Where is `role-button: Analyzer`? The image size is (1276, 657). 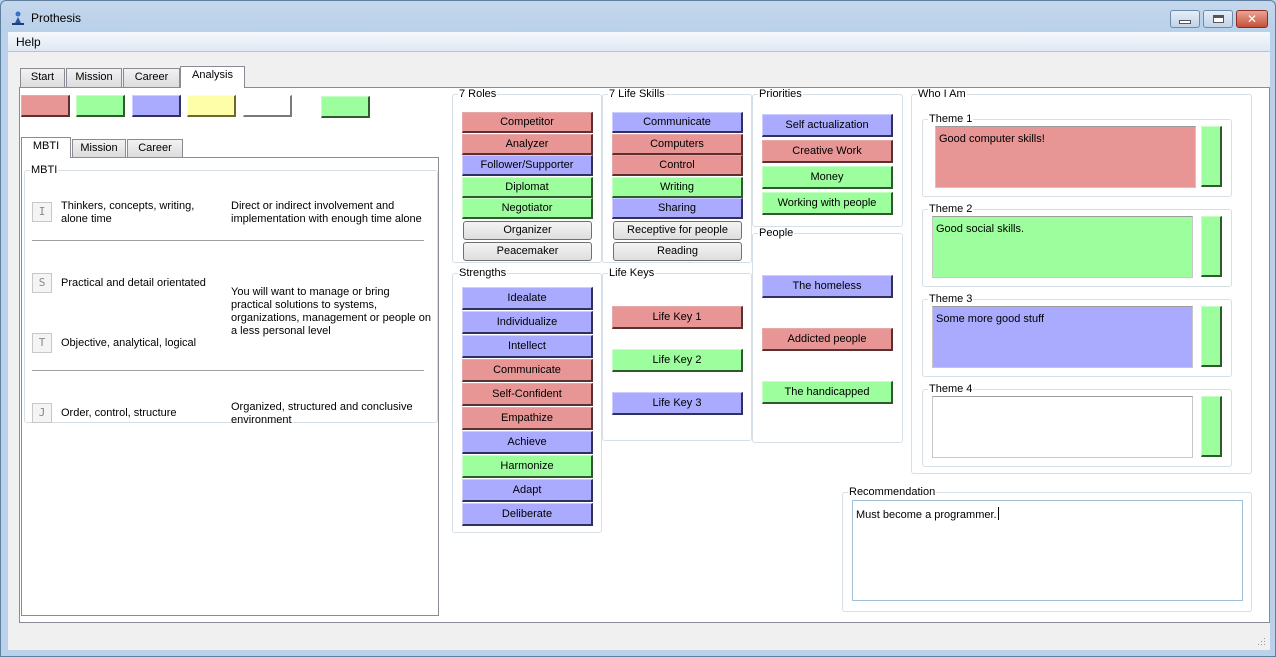
role-button: Analyzer is located at coordinates (527, 144).